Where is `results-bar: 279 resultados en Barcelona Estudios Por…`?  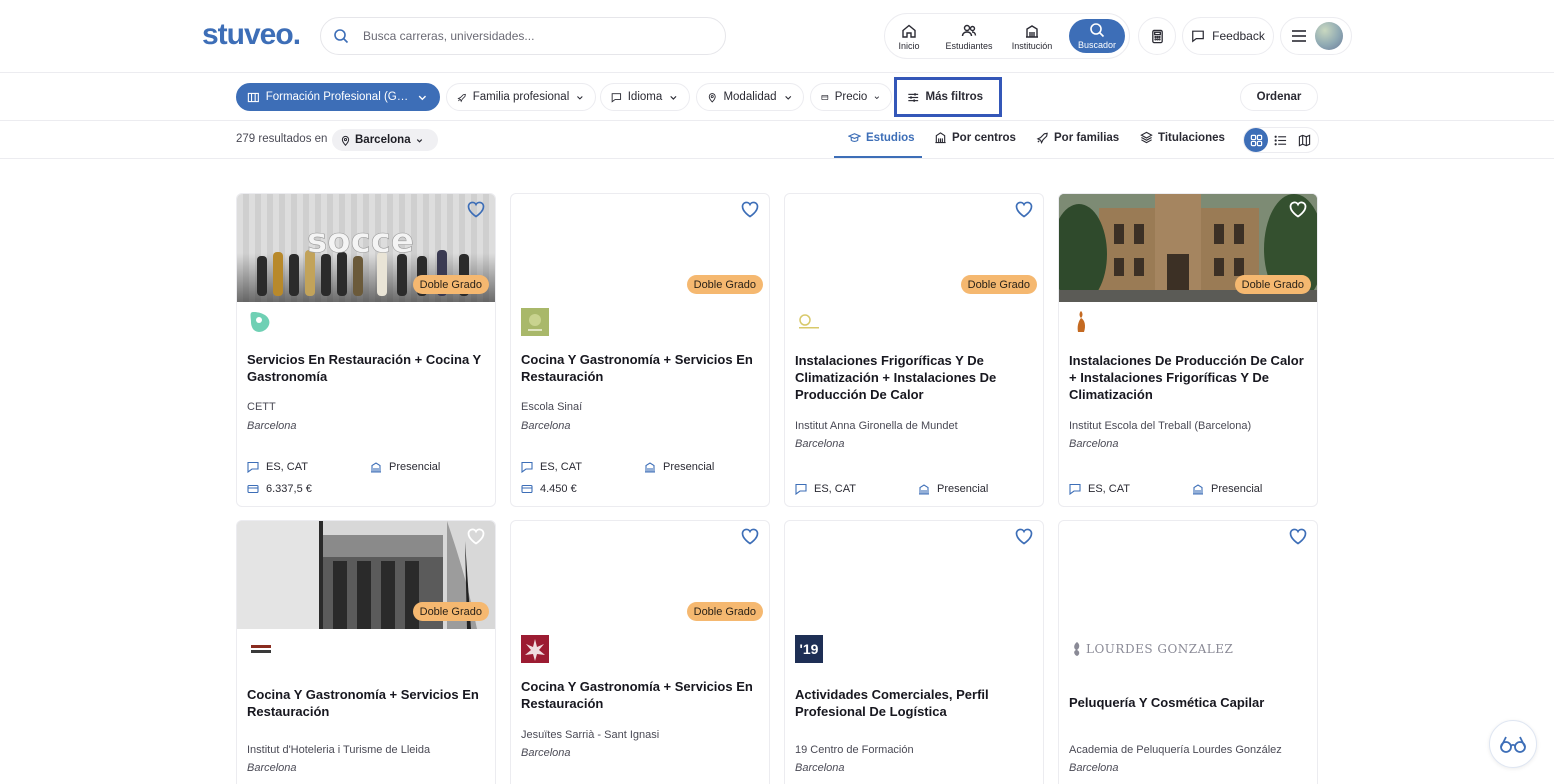
results-bar: 279 resultados en Barcelona Estudios Por… is located at coordinates (777, 140).